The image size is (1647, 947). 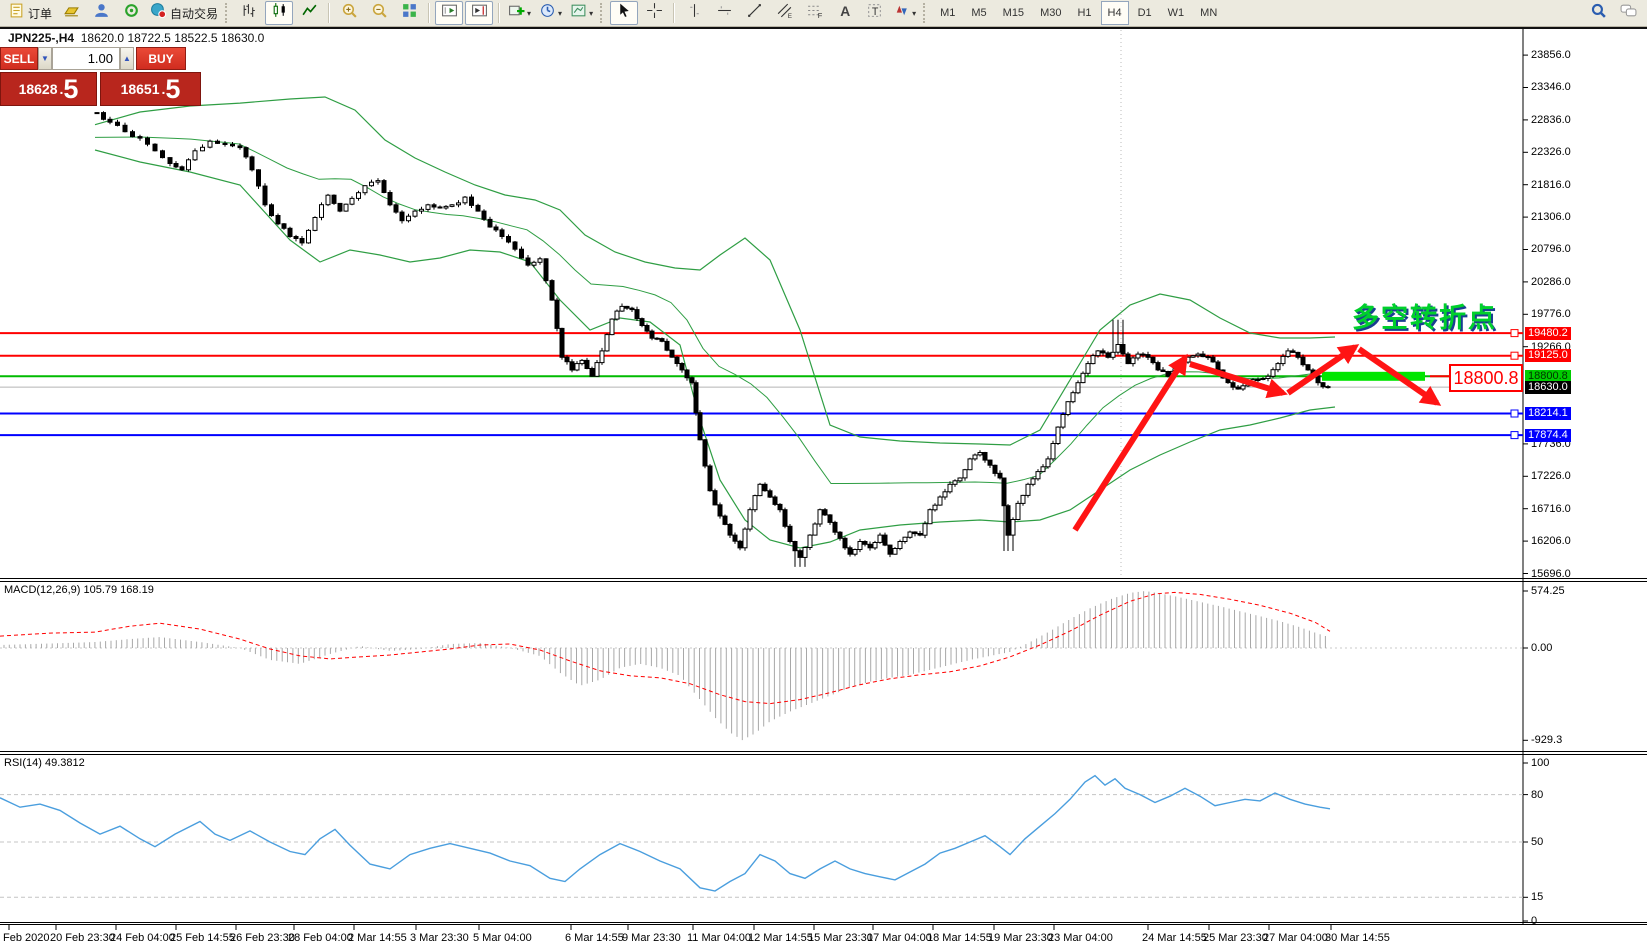 I want to click on buy-price-pip: 5, so click(x=173, y=88).